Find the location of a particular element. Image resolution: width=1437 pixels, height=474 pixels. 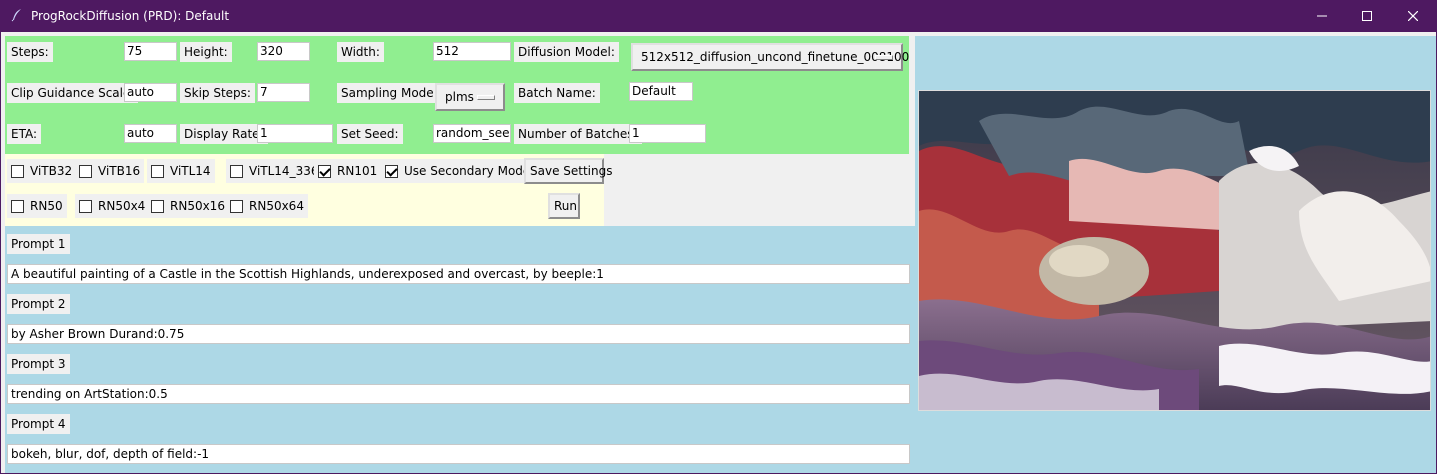

title-bar: ProgRockDiffusion (PRD): Default is located at coordinates (718, 16).